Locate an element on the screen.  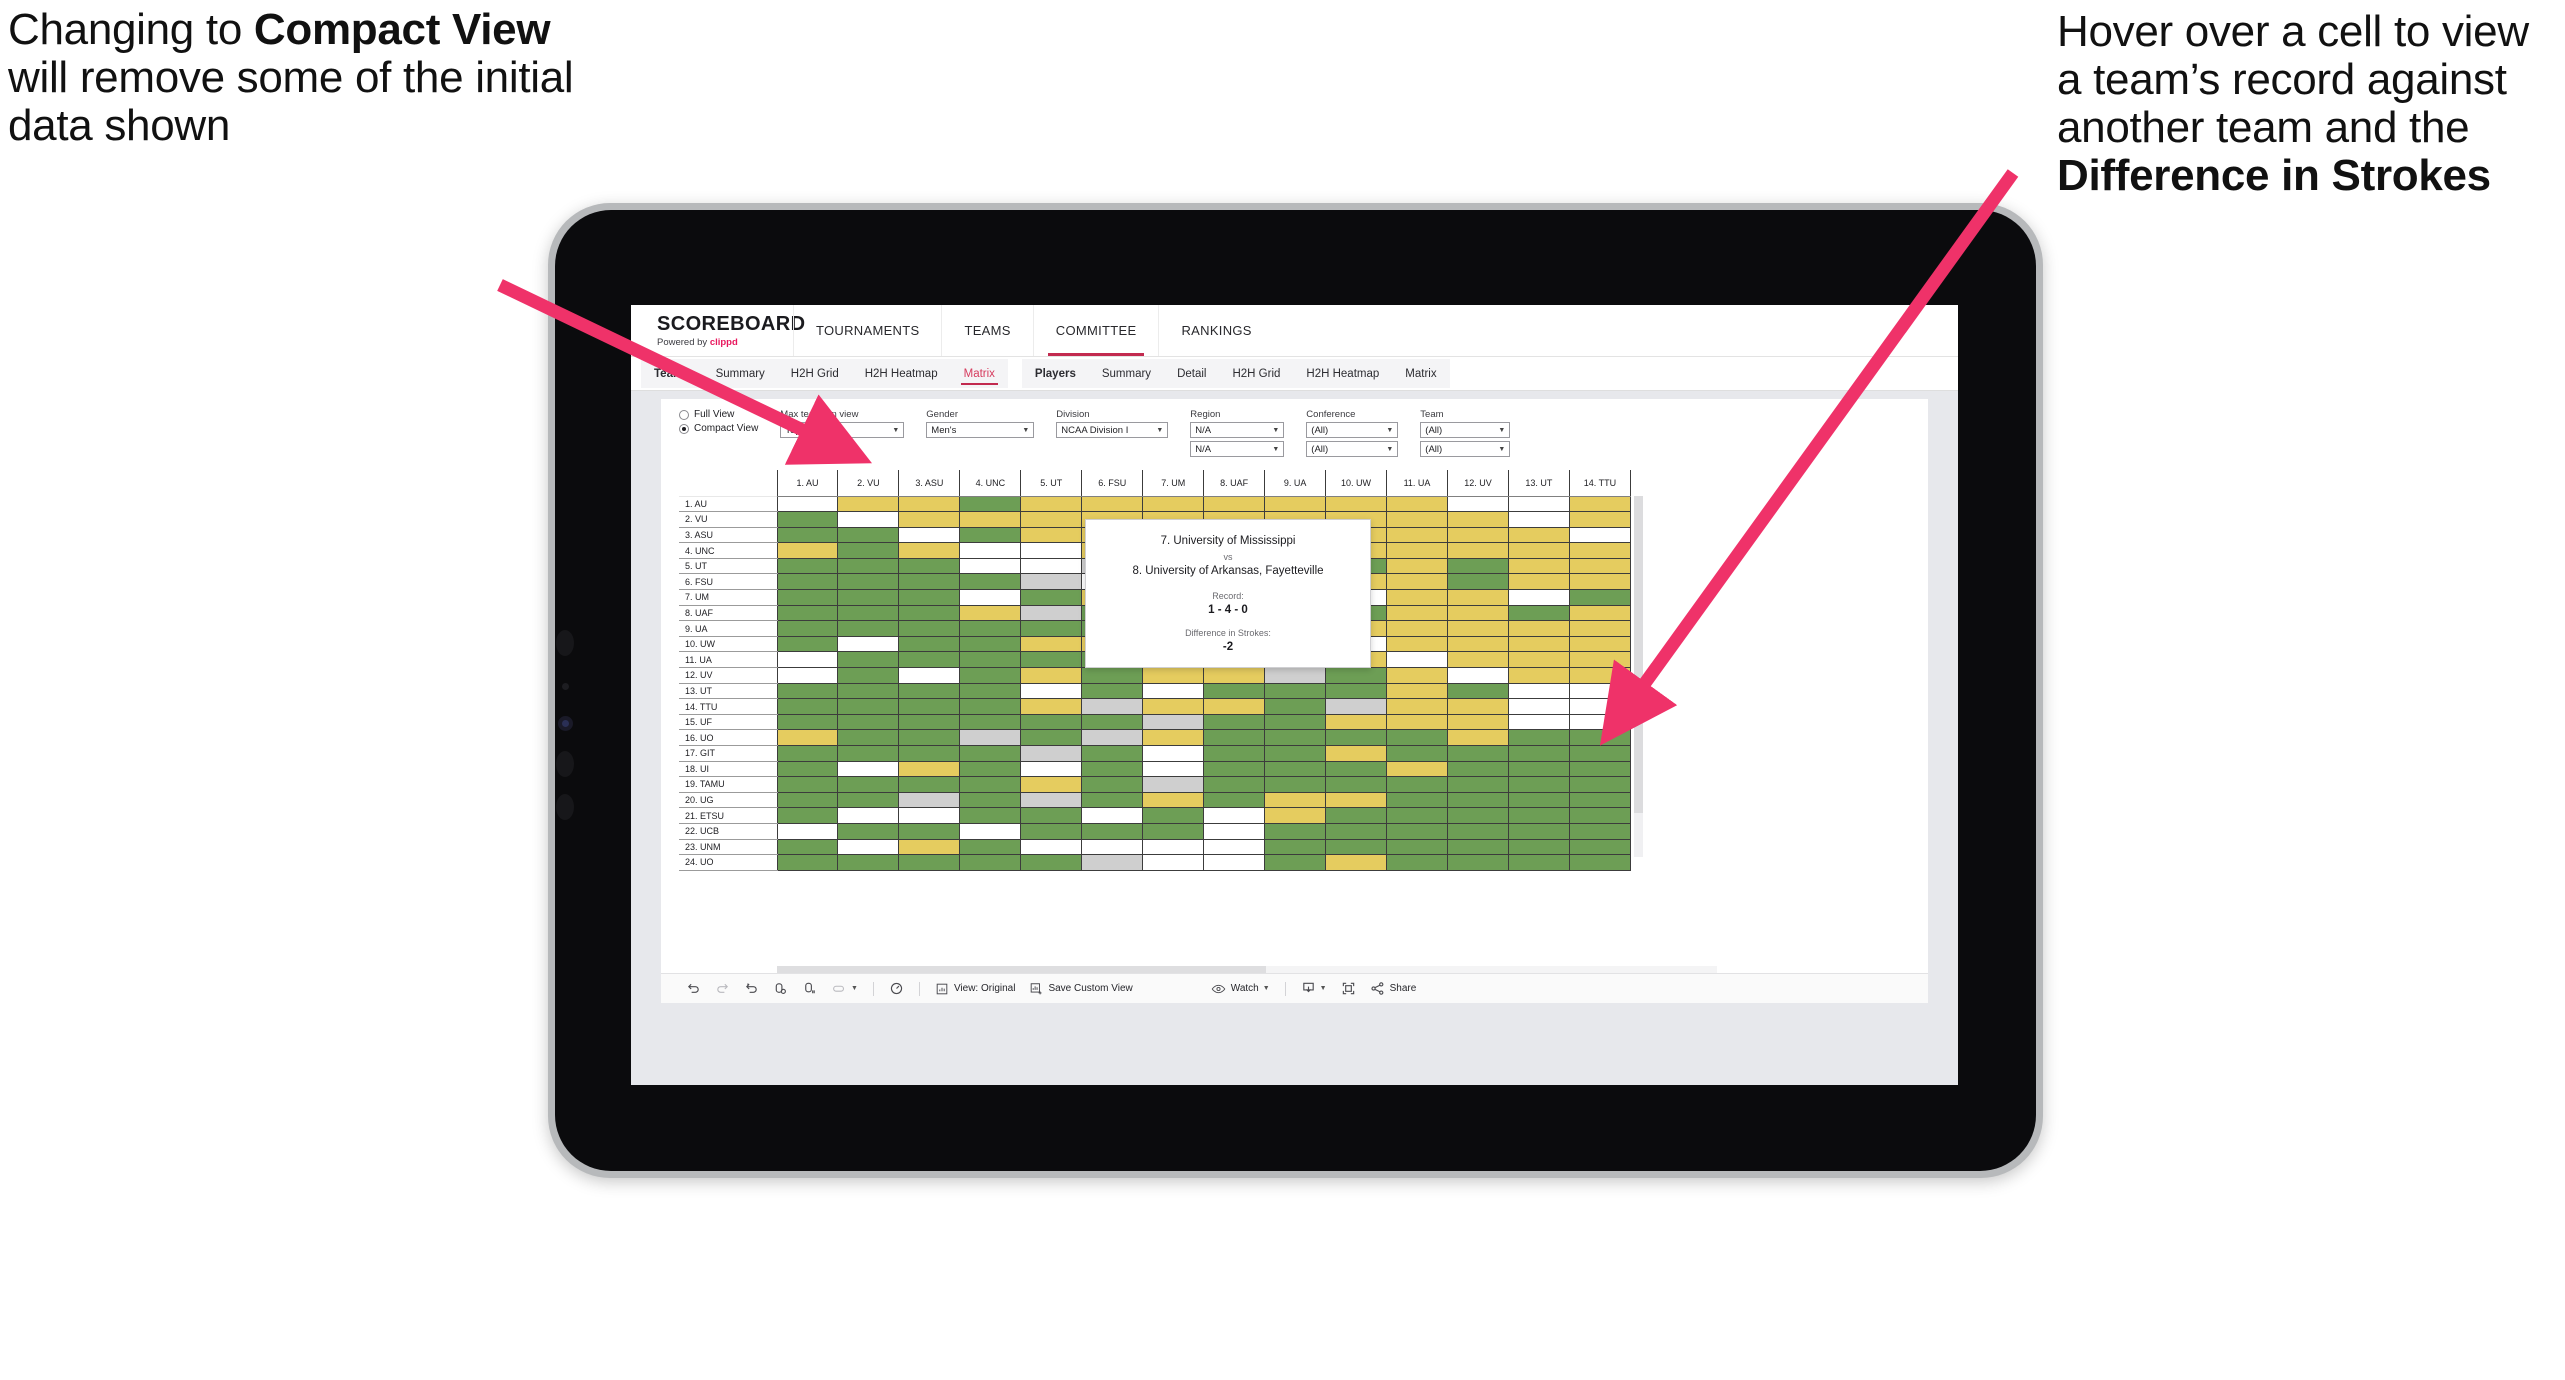
matrix-cell-r12-c11 is located at coordinates (1417, 675).